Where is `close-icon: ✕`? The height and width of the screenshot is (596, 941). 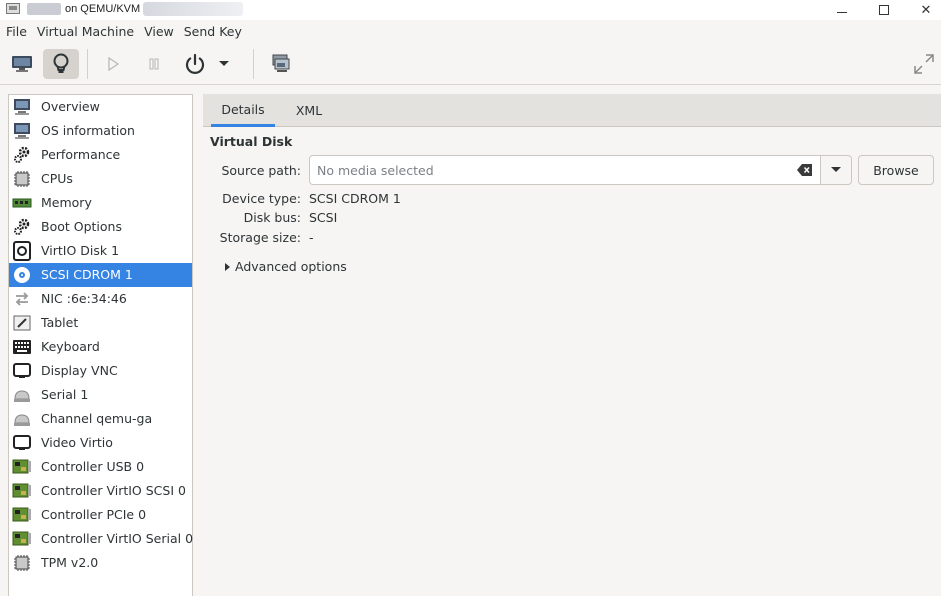
close-icon: ✕ is located at coordinates (926, 10).